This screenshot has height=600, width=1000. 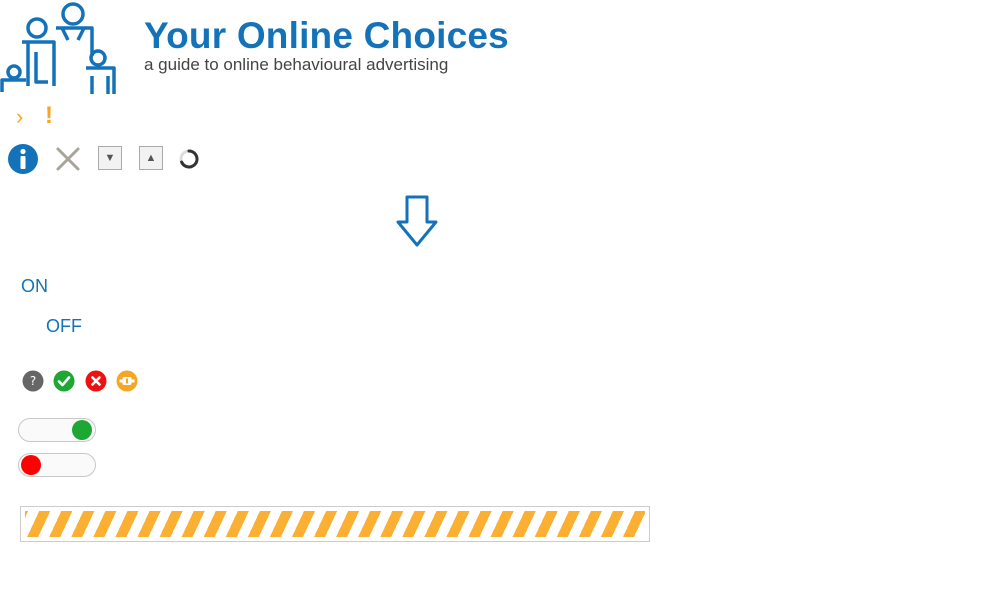 I want to click on triangle-up-icon: ▲, so click(x=151, y=158).